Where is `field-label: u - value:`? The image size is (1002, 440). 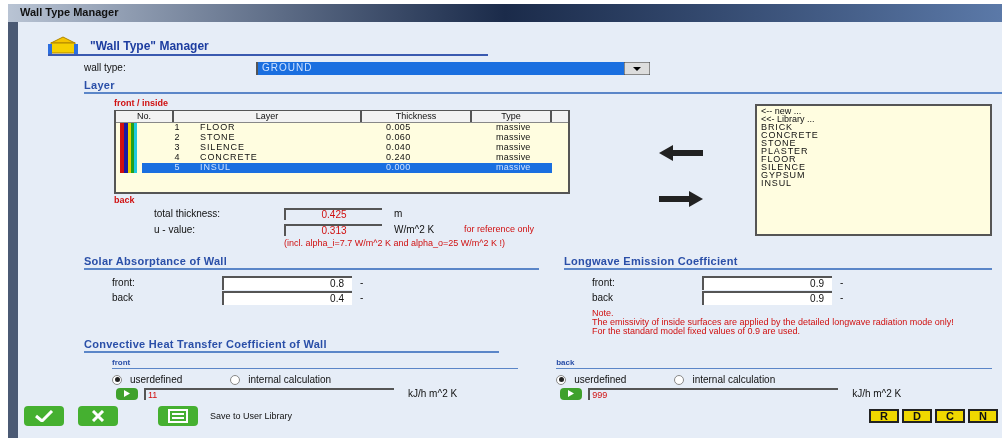
field-label: u - value: is located at coordinates (175, 229).